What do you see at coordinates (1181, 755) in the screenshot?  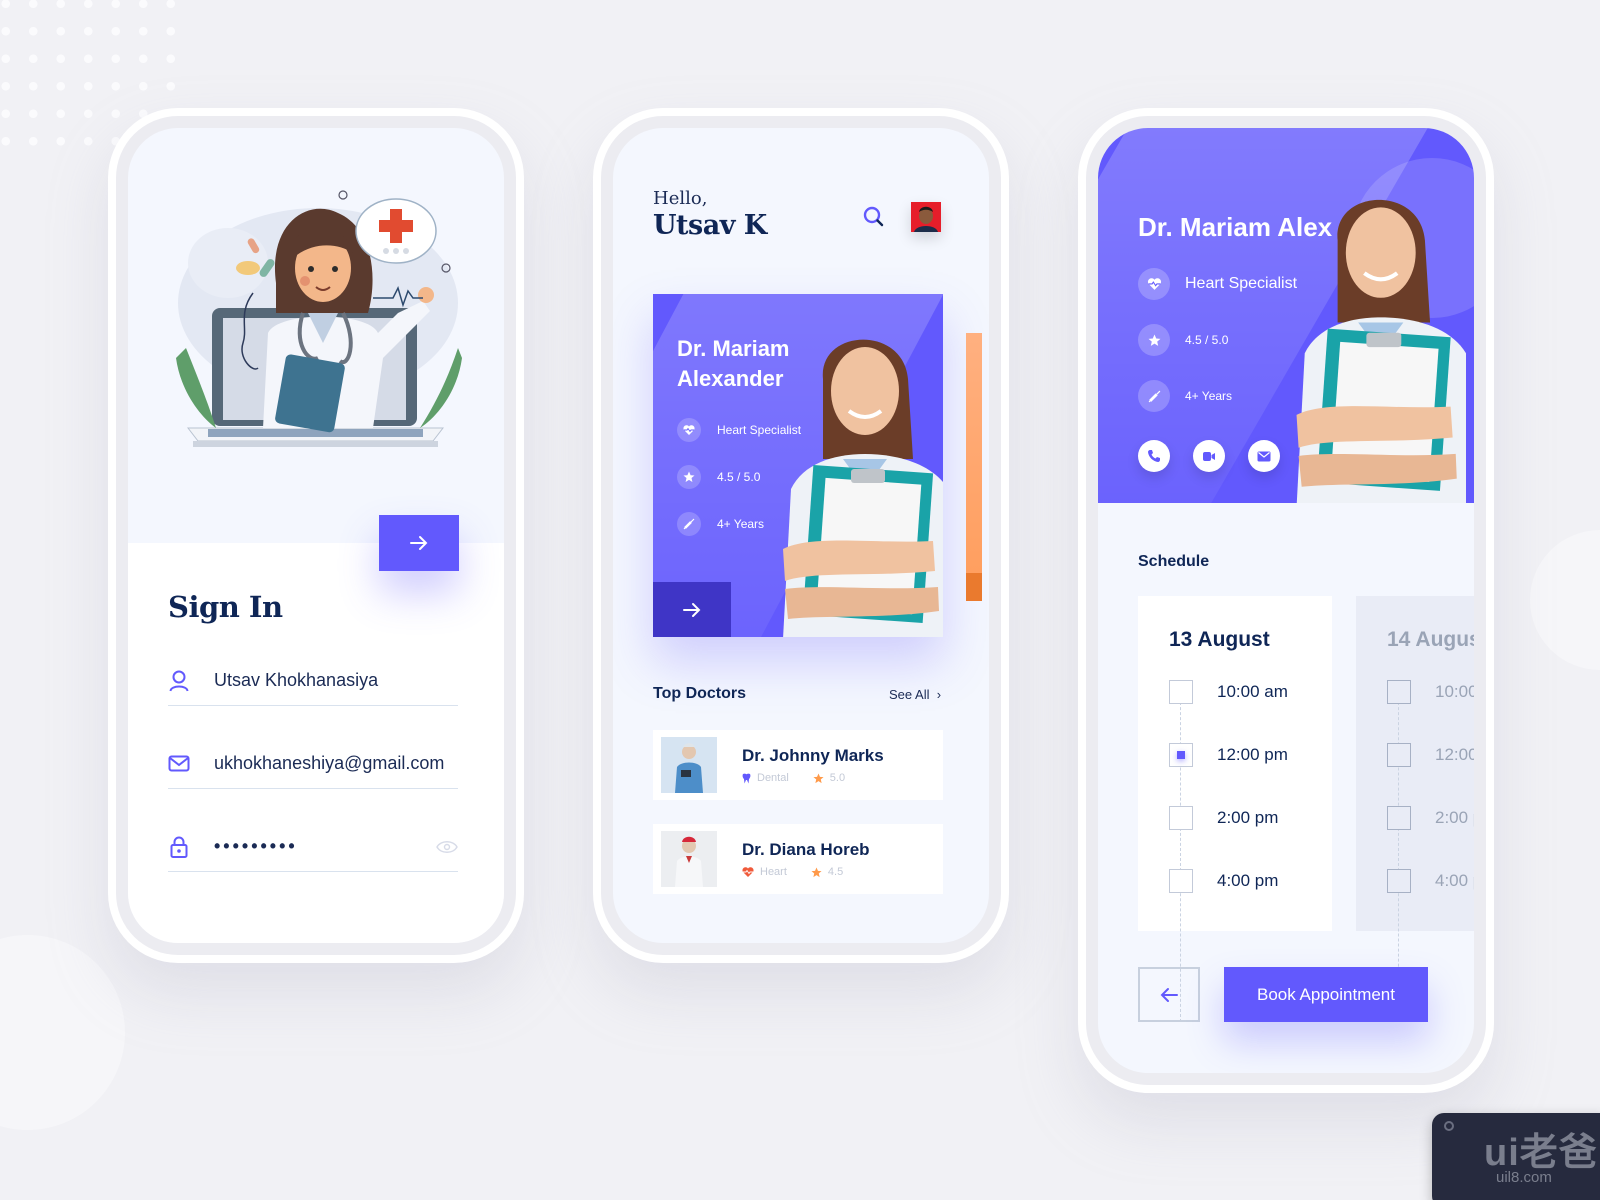 I see `slot-checkbox-checked` at bounding box center [1181, 755].